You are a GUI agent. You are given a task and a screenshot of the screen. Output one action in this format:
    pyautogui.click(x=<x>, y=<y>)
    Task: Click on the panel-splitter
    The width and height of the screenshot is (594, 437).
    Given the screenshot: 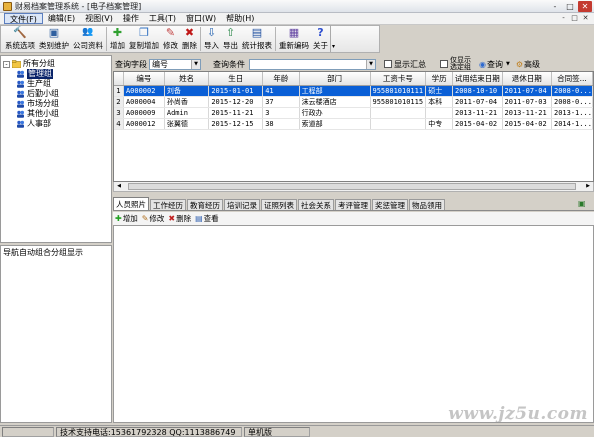 What is the action you would take?
    pyautogui.click(x=56, y=244)
    